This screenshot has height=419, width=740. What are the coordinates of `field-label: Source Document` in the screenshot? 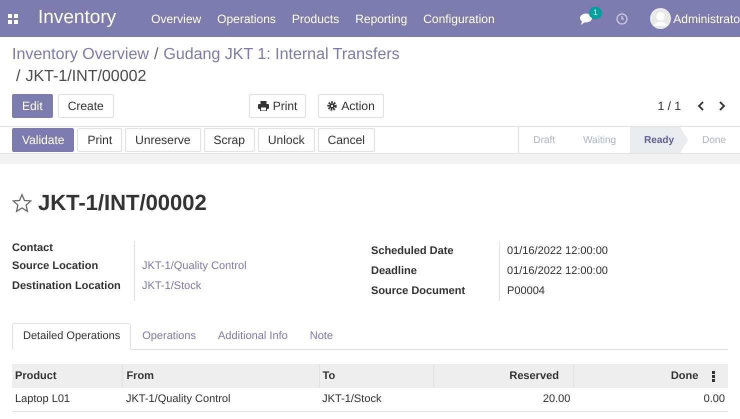 It's located at (418, 291).